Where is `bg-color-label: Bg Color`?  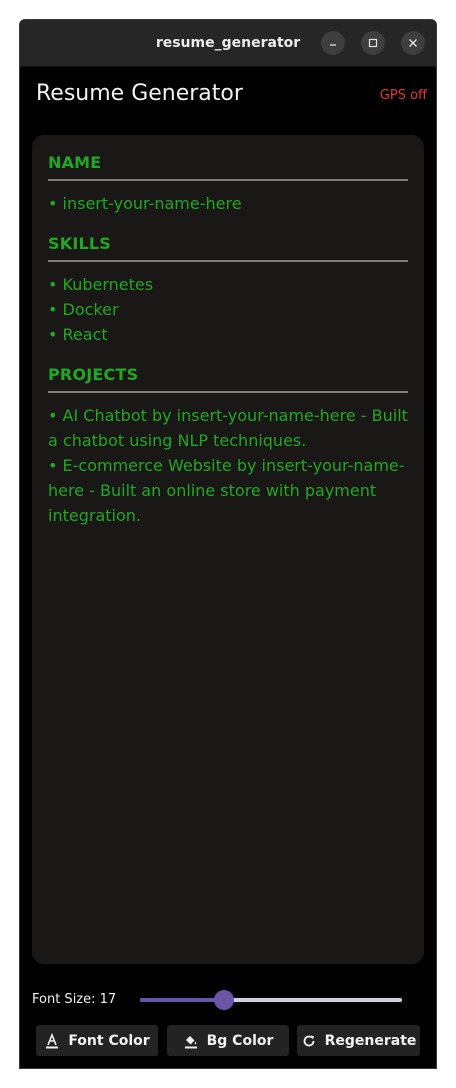 bg-color-label: Bg Color is located at coordinates (240, 1040).